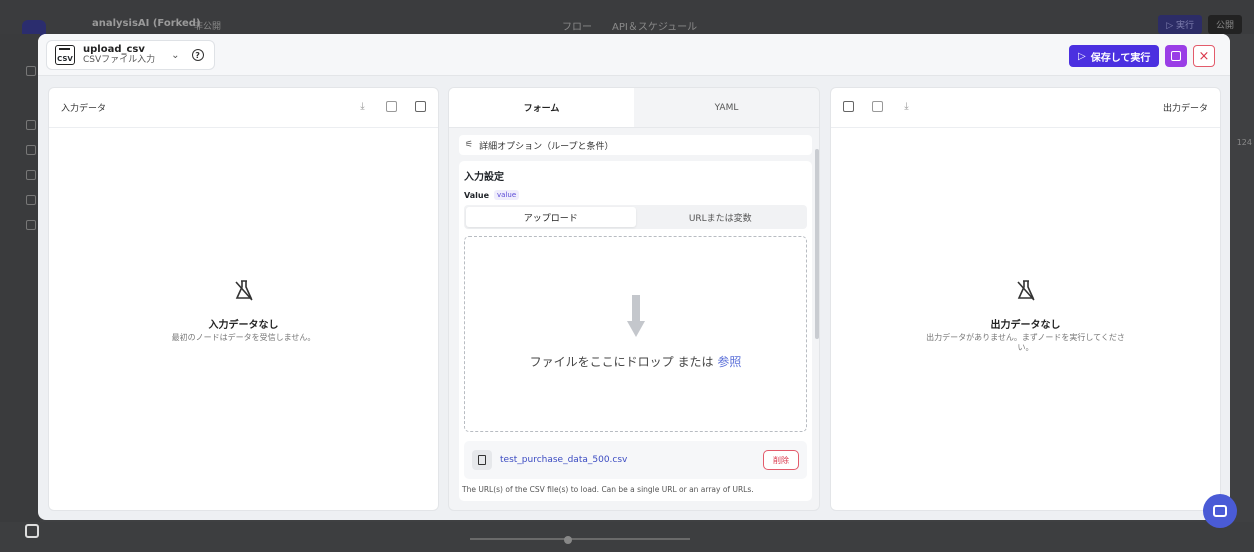 This screenshot has height=552, width=1254. I want to click on form-tabs: フォーム YAML, so click(634, 108).